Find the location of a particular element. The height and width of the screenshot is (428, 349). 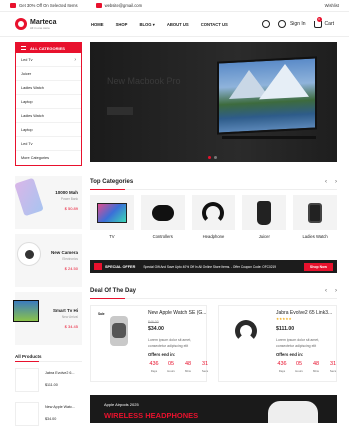

signin-label: Sign In is located at coordinates (297, 24).